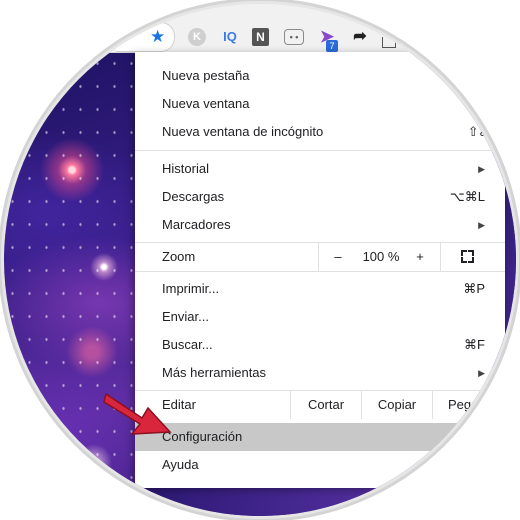  I want to click on menu-item-label: Historial, so click(185, 168).